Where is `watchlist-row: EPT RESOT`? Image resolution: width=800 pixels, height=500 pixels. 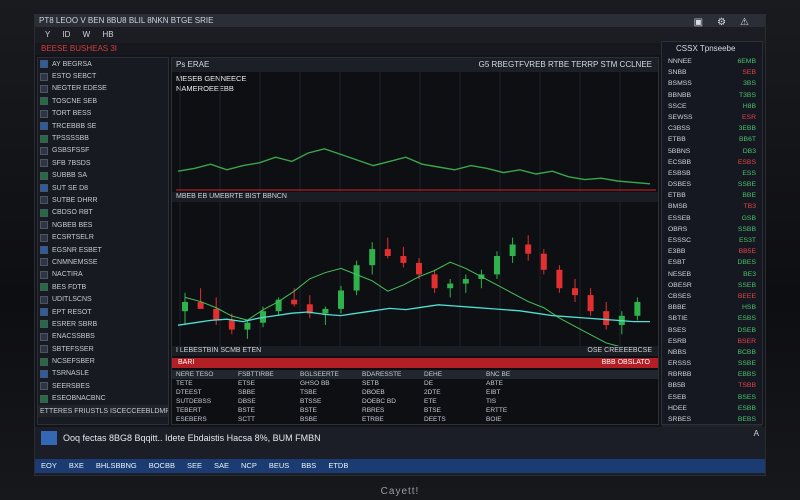
watchlist-row: EPT RESOT is located at coordinates (103, 312).